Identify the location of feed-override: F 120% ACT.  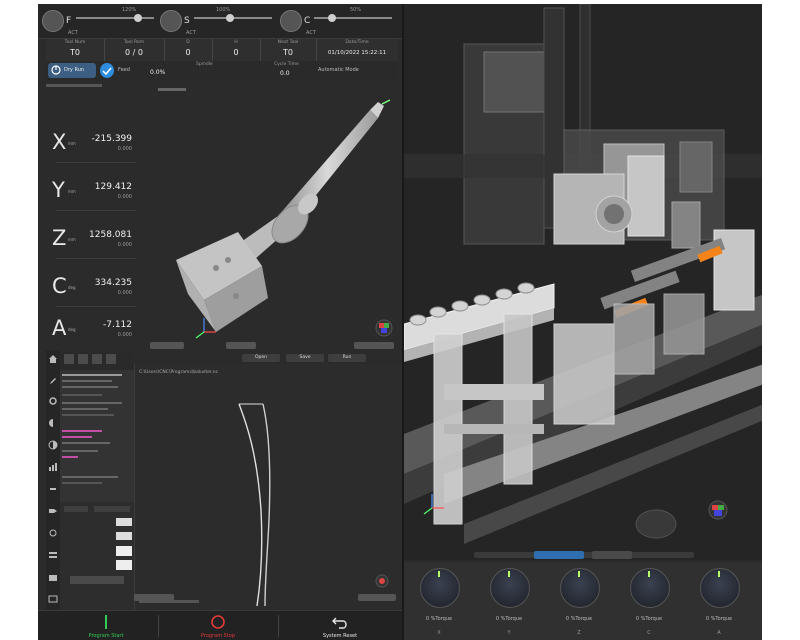
(100, 21).